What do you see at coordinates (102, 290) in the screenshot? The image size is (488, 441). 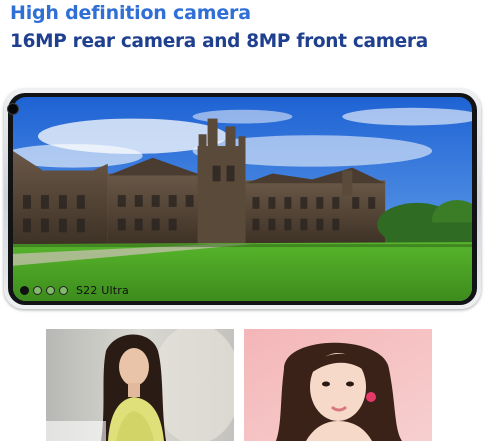 I see `model-label: S22 Ultra` at bounding box center [102, 290].